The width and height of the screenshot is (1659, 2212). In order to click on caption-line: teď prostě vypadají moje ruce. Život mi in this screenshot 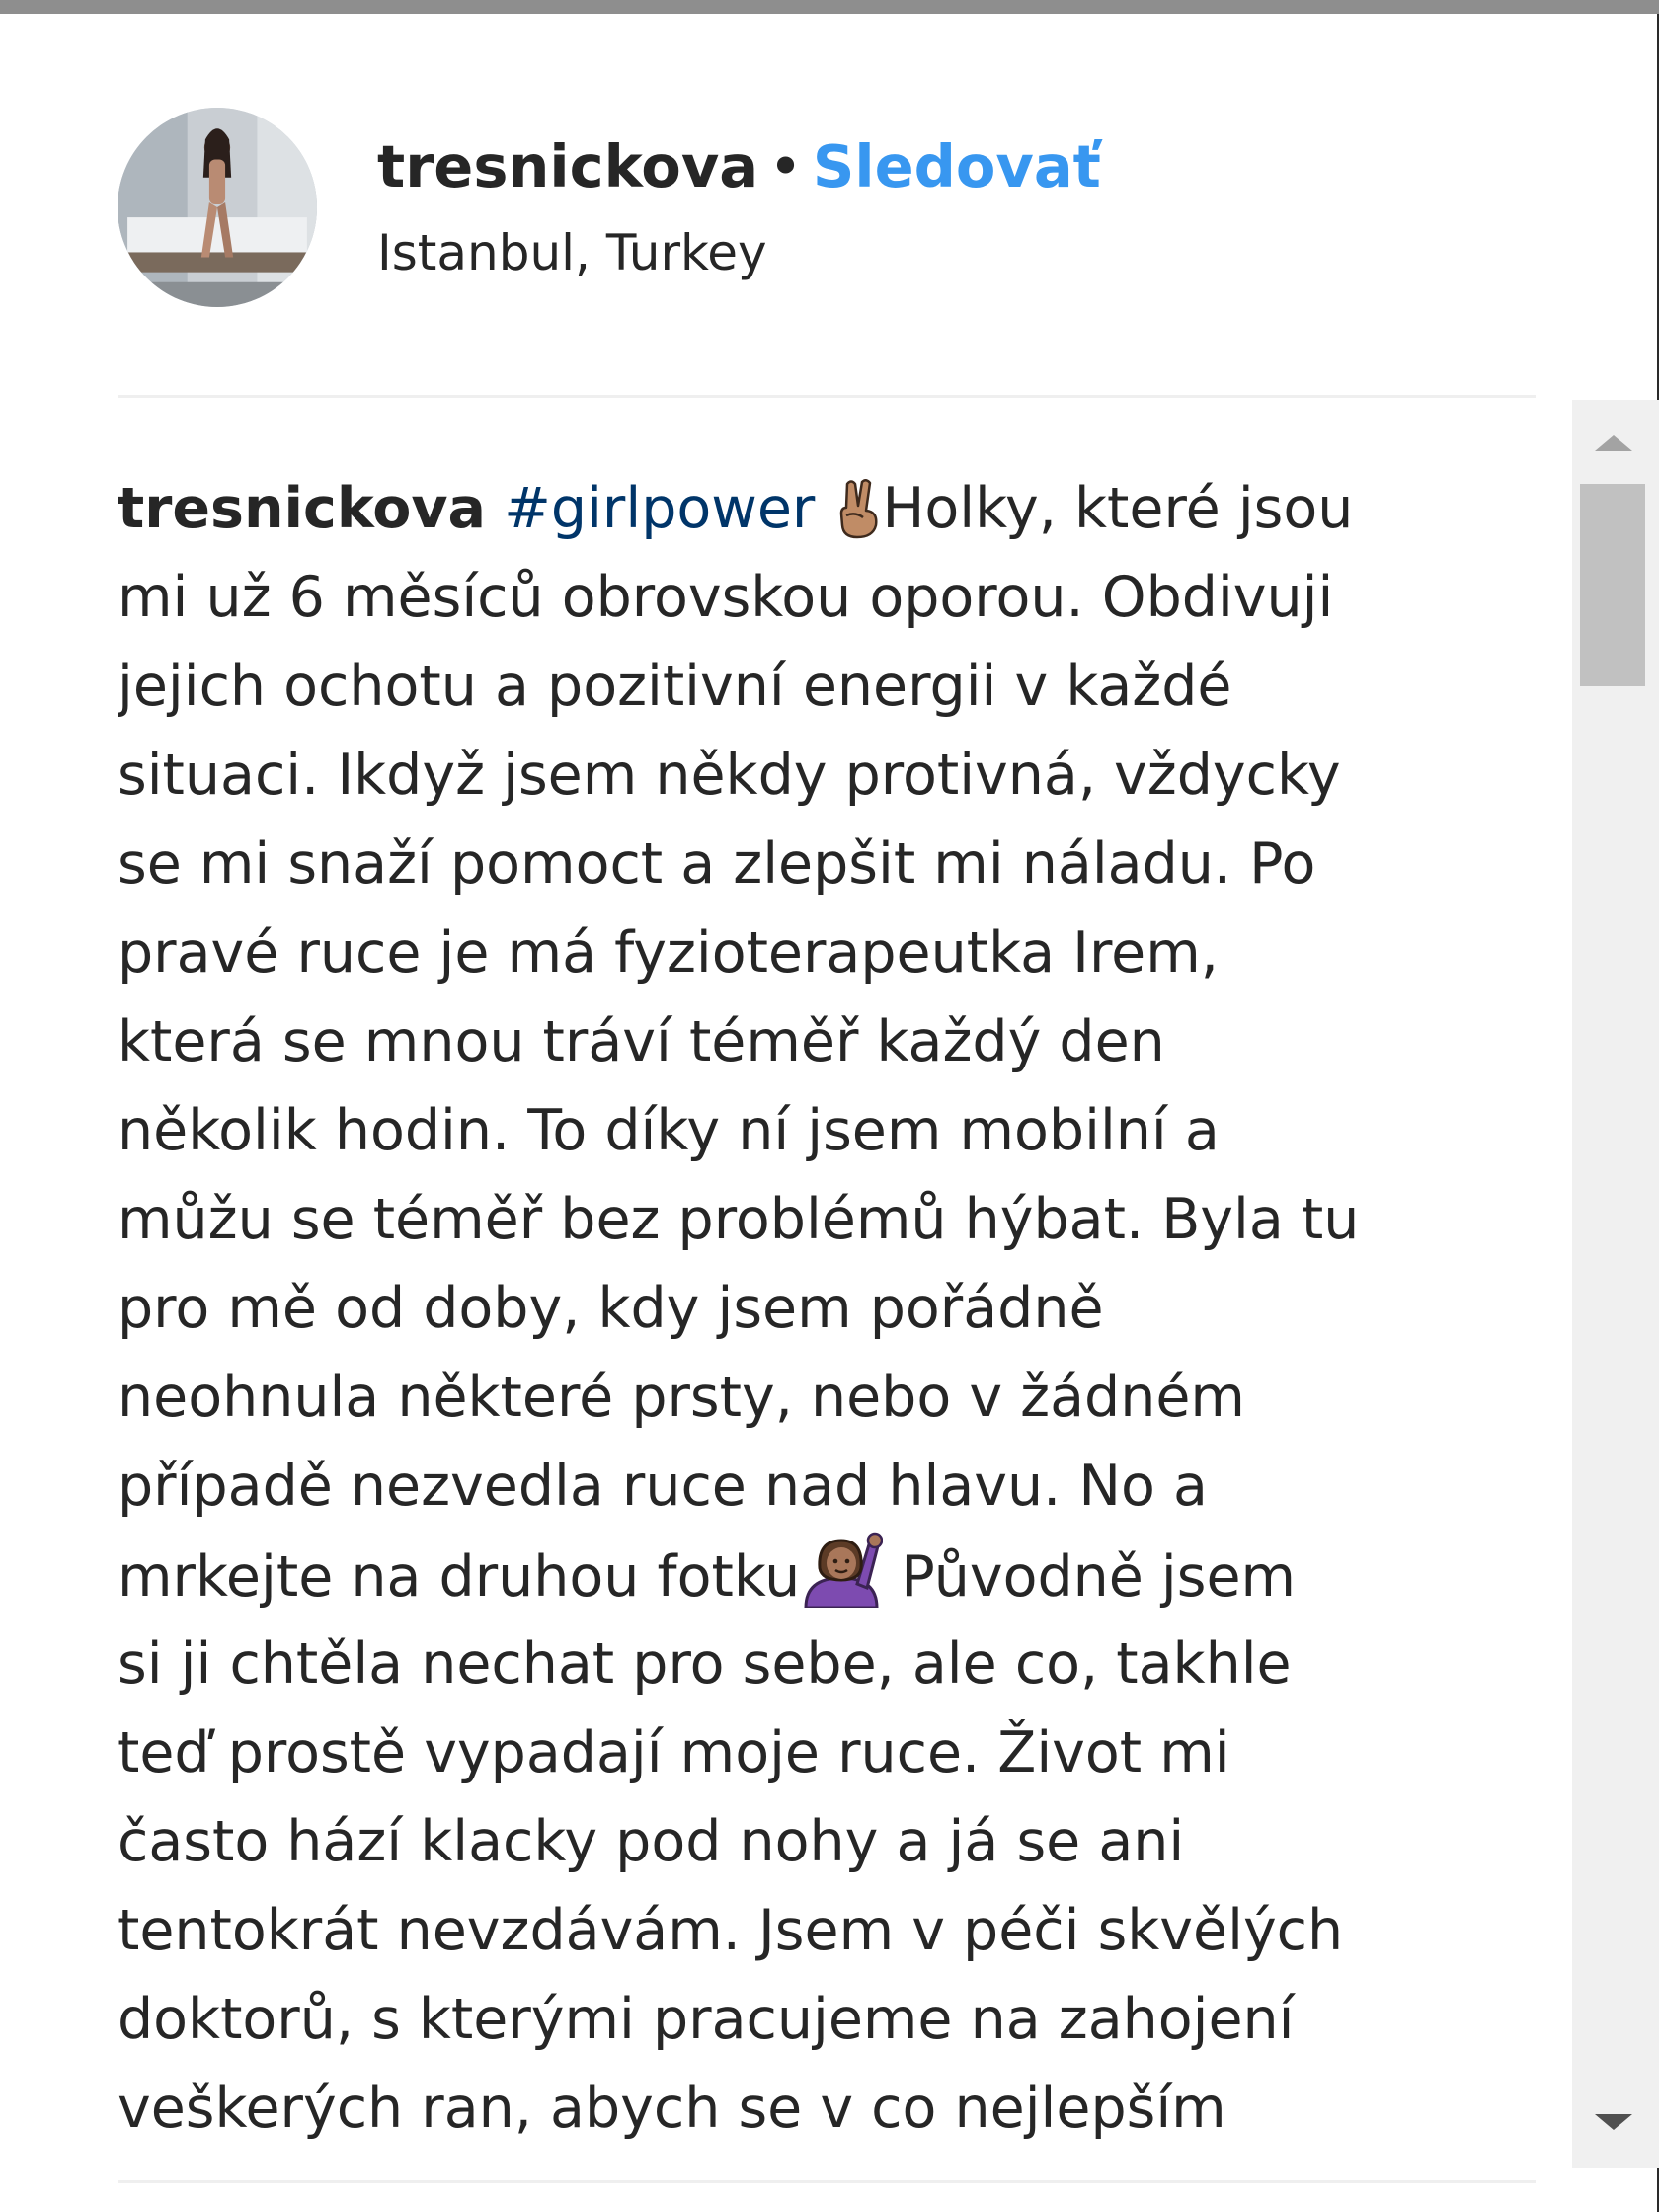, I will do `click(674, 1753)`.